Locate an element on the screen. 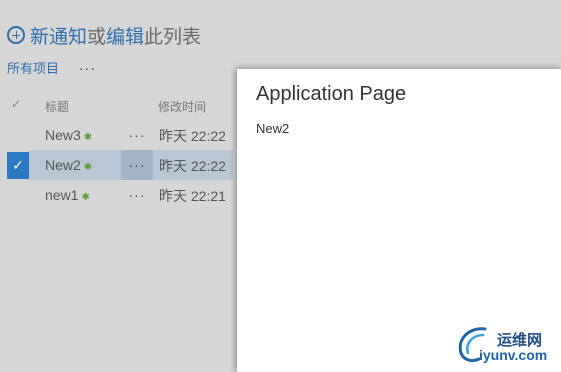  row-title-link: New3 ✱ is located at coordinates (68, 135).